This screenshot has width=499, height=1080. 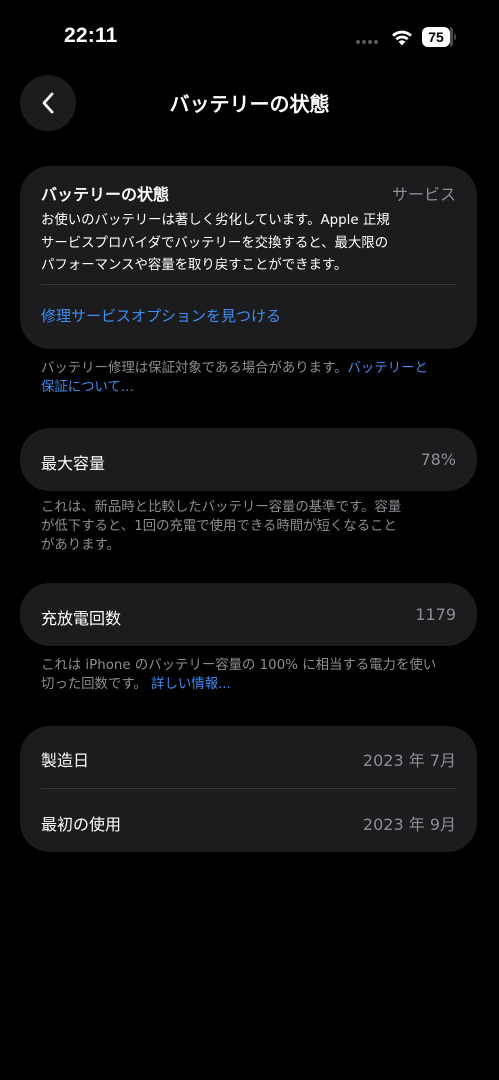 What do you see at coordinates (161, 315) in the screenshot?
I see `find-repair-options-link: 修理サービスオプションを見つける` at bounding box center [161, 315].